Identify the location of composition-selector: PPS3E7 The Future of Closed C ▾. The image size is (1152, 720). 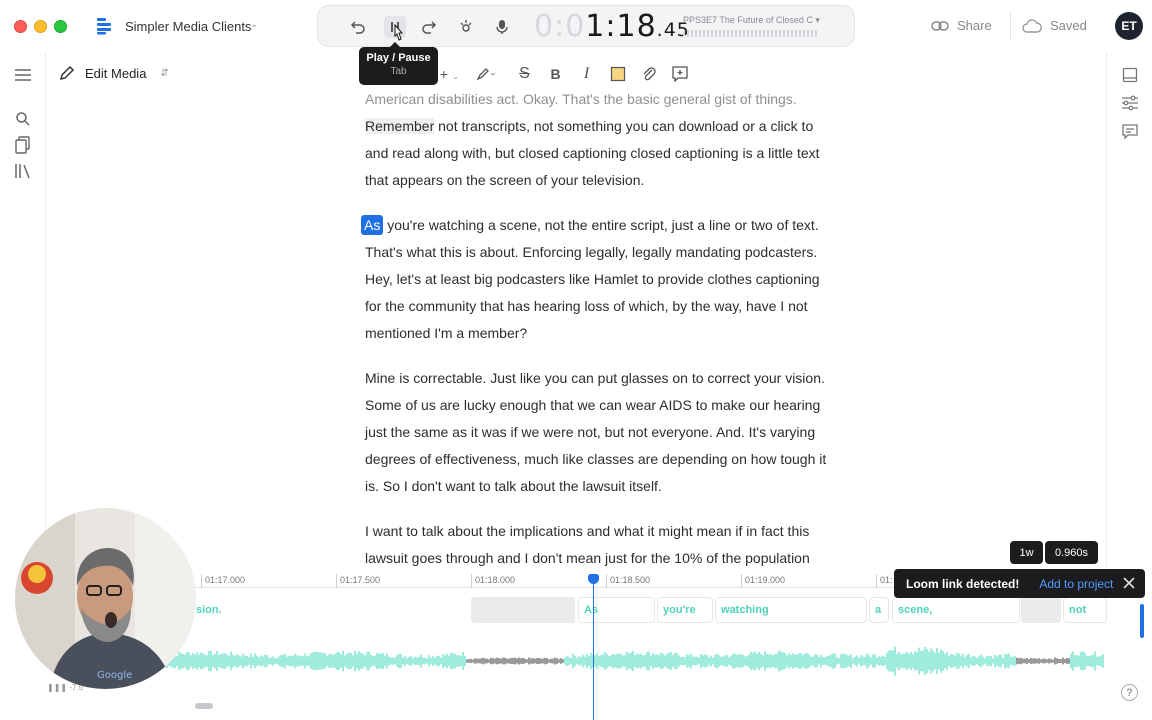
(753, 20).